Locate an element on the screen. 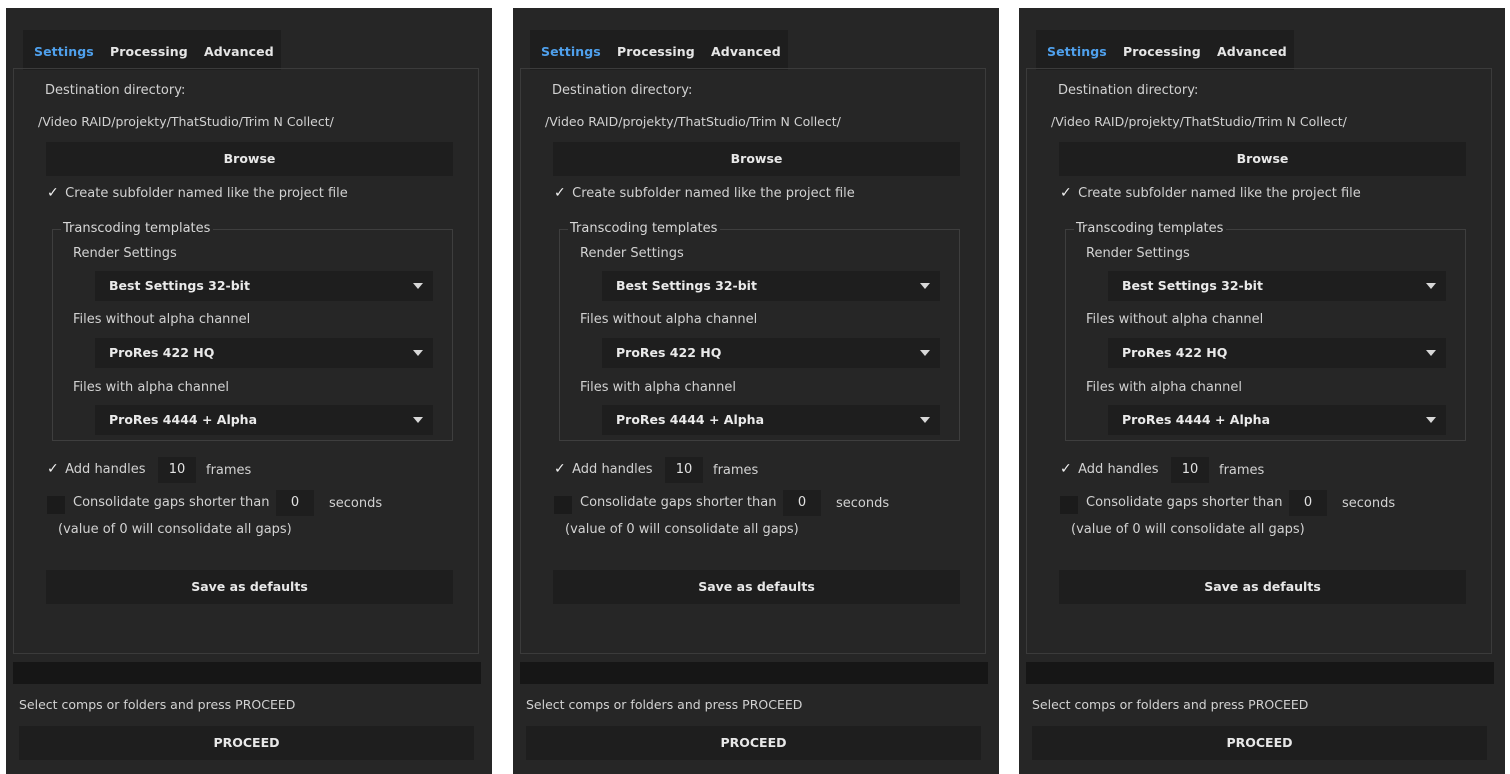 The height and width of the screenshot is (774, 1510). render-settings-label: Render Settings is located at coordinates (632, 253).